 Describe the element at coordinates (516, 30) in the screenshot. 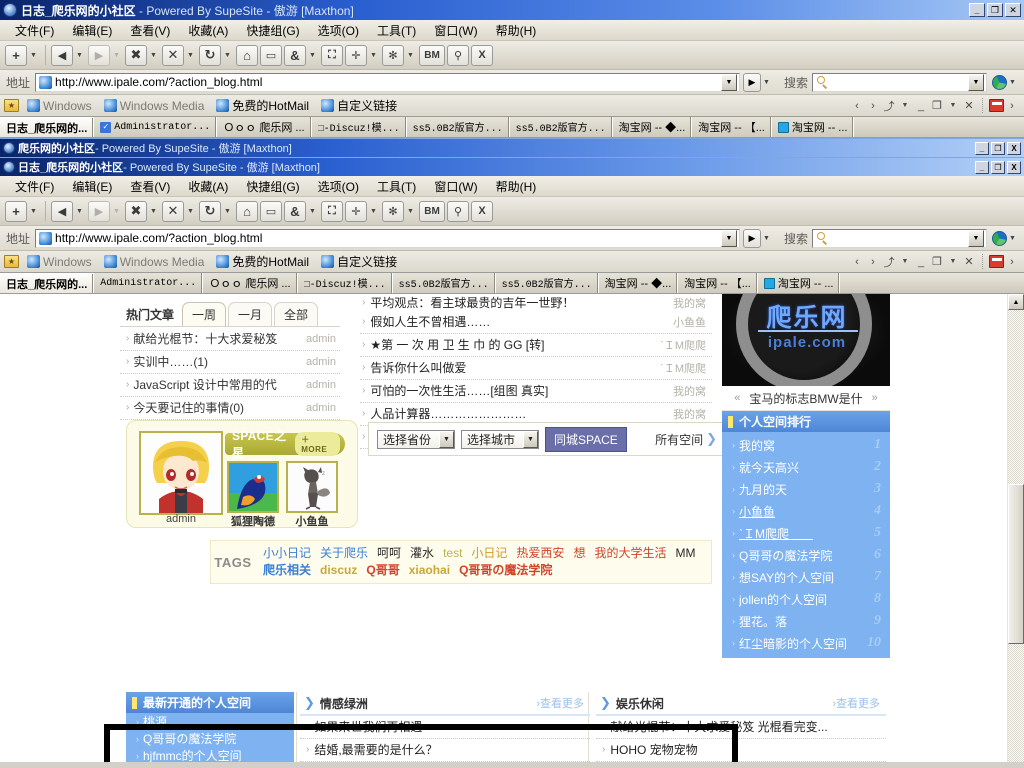

I see `menu-item-help: 帮助(H)` at that location.